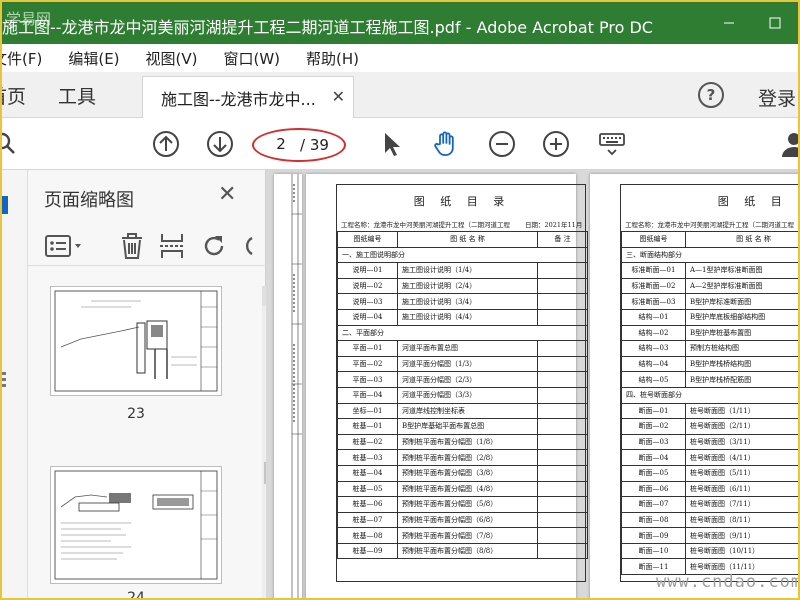  Describe the element at coordinates (741, 457) in the screenshot. I see `drawing-name-cell: 桩号断面图（4/11）` at that location.